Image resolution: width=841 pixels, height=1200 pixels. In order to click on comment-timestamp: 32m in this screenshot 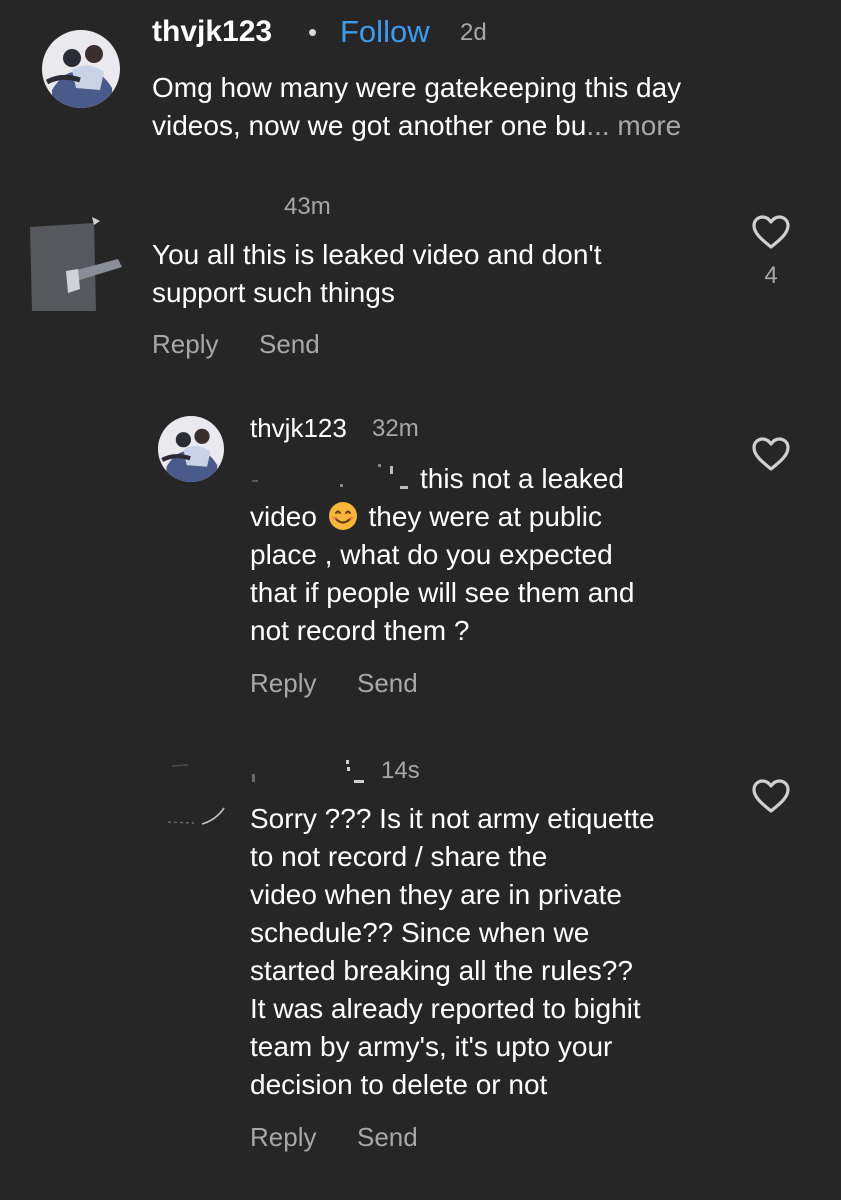, I will do `click(395, 428)`.